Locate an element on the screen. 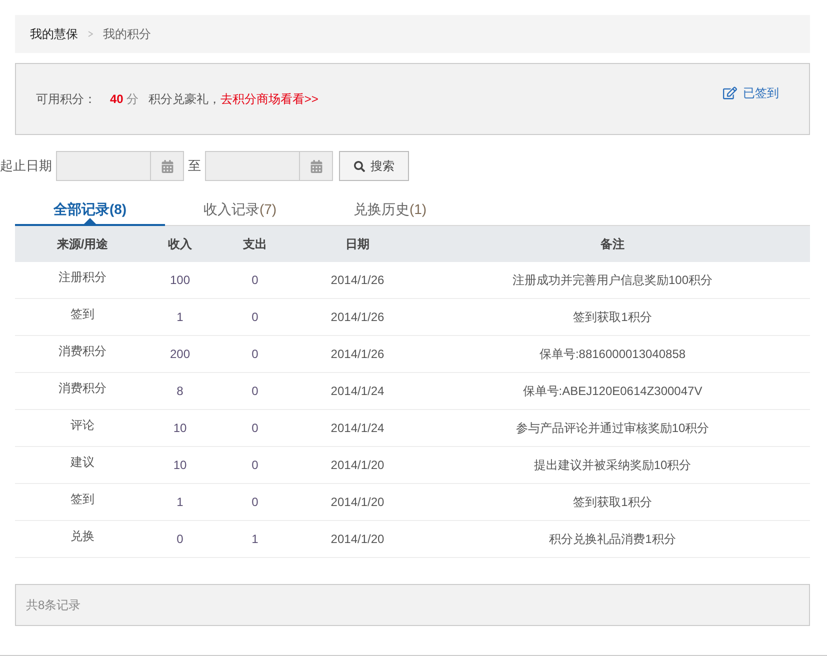  chevron-icon is located at coordinates (90, 34).